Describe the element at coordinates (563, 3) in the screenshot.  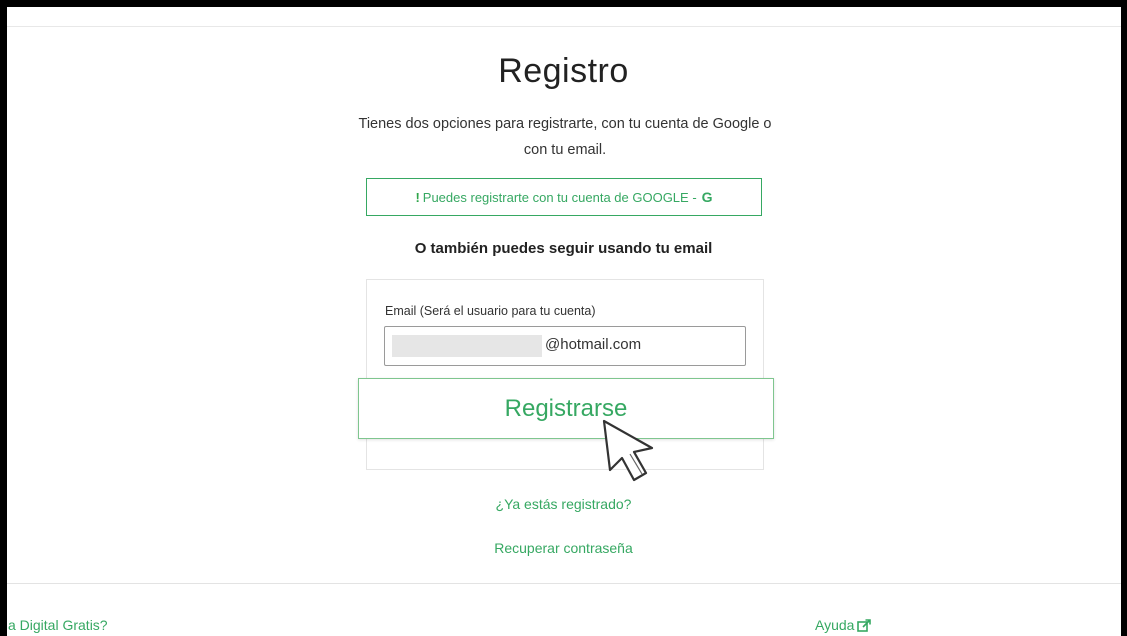
I see `window-frame-top` at that location.